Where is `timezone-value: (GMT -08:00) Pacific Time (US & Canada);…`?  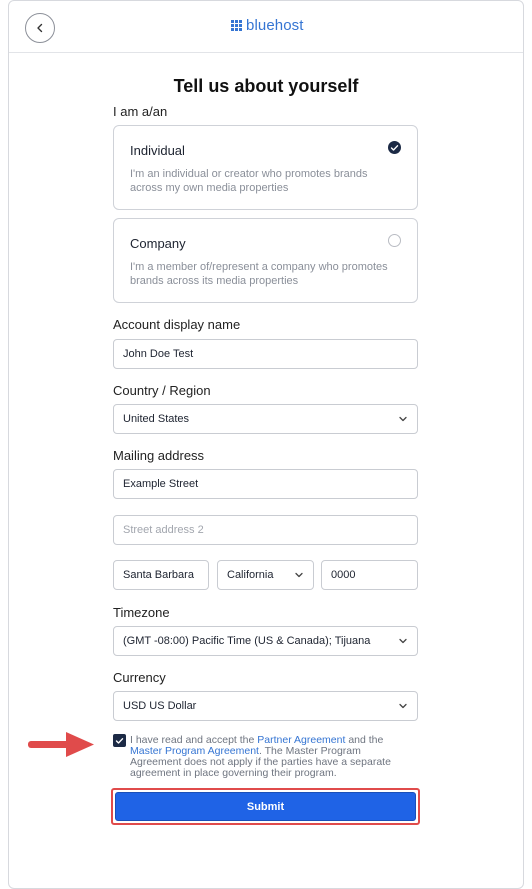 timezone-value: (GMT -08:00) Pacific Time (US & Canada);… is located at coordinates (247, 641).